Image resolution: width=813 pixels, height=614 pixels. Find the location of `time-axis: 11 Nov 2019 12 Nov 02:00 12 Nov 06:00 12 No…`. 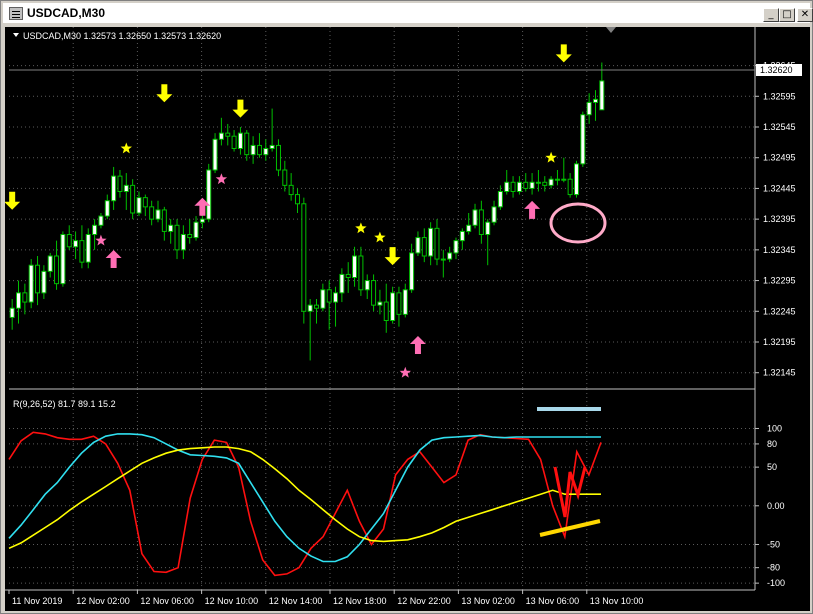

time-axis: 11 Nov 2019 12 Nov 02:00 12 Nov 06:00 12 No… is located at coordinates (325, 598).